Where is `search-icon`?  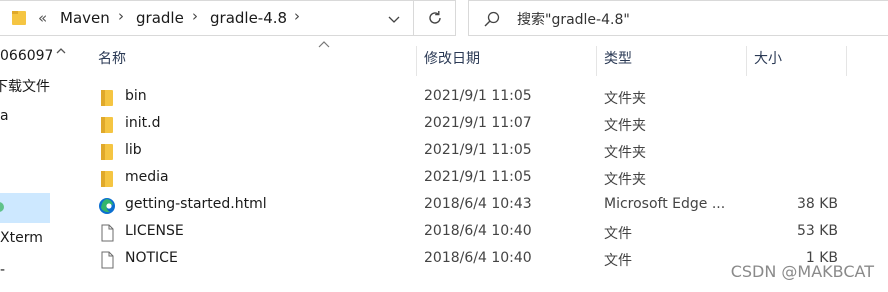 search-icon is located at coordinates (492, 19).